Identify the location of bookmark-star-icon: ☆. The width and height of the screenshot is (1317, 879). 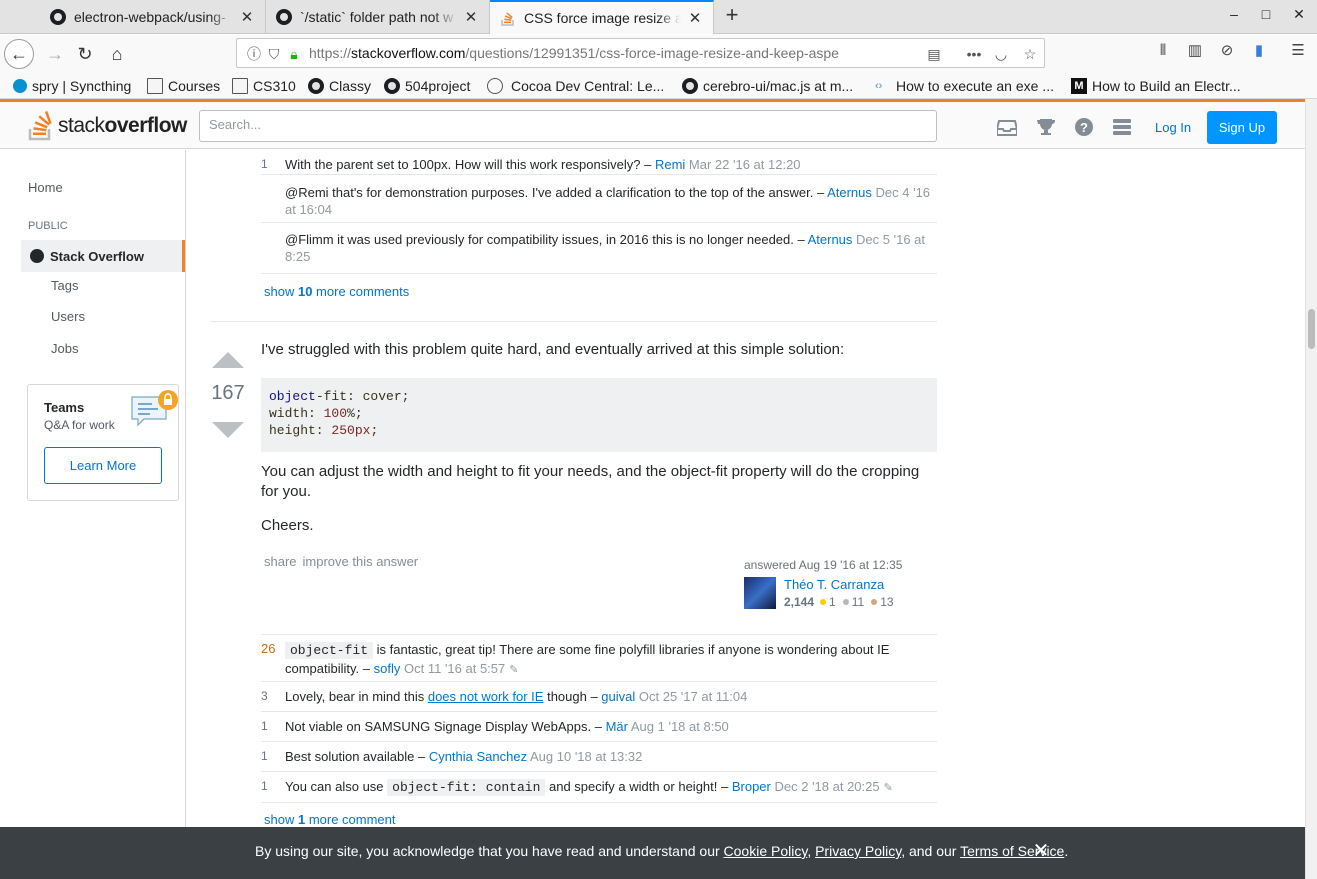
(1030, 54).